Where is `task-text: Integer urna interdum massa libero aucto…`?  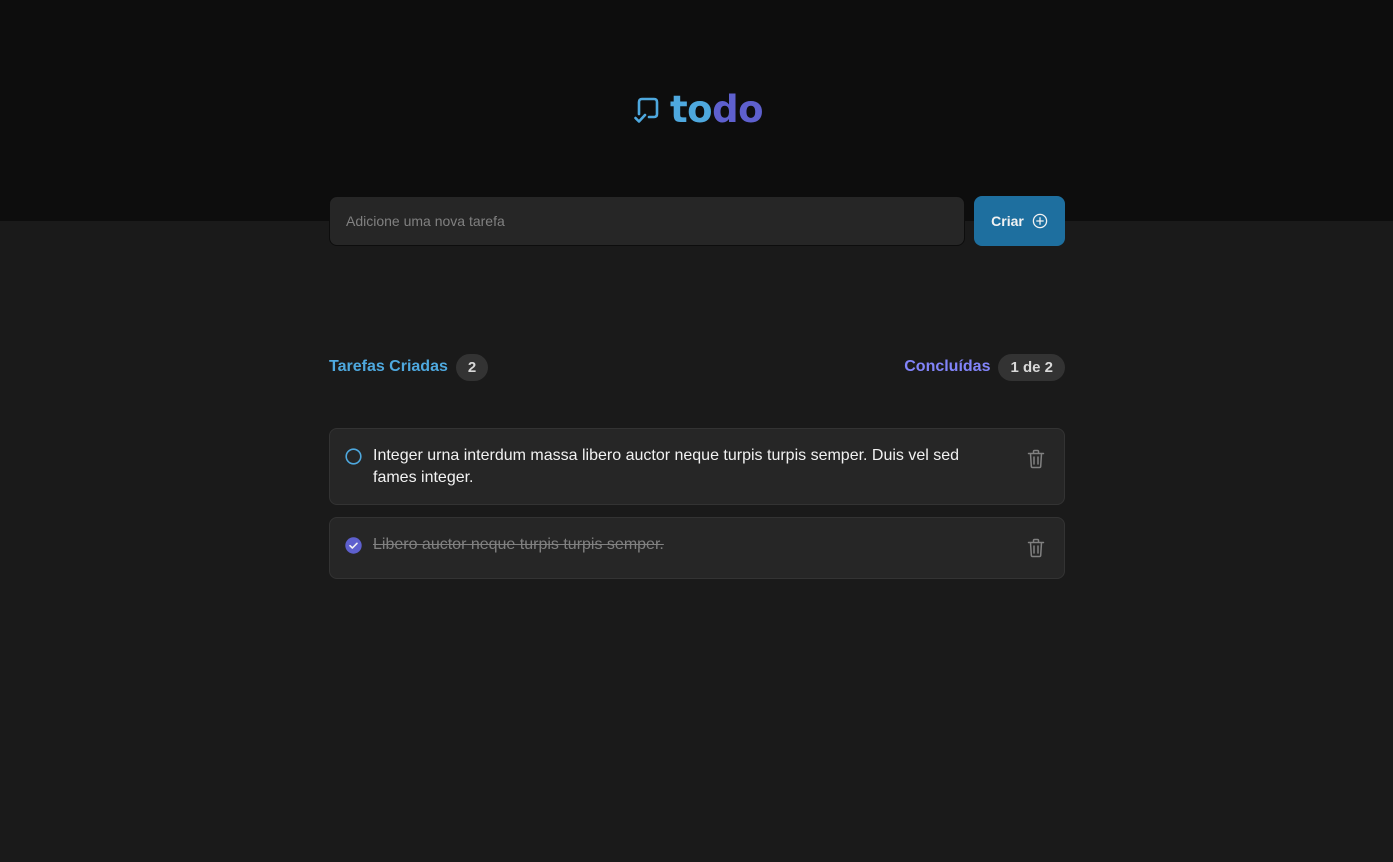 task-text: Integer urna interdum massa libero aucto… is located at coordinates (666, 466).